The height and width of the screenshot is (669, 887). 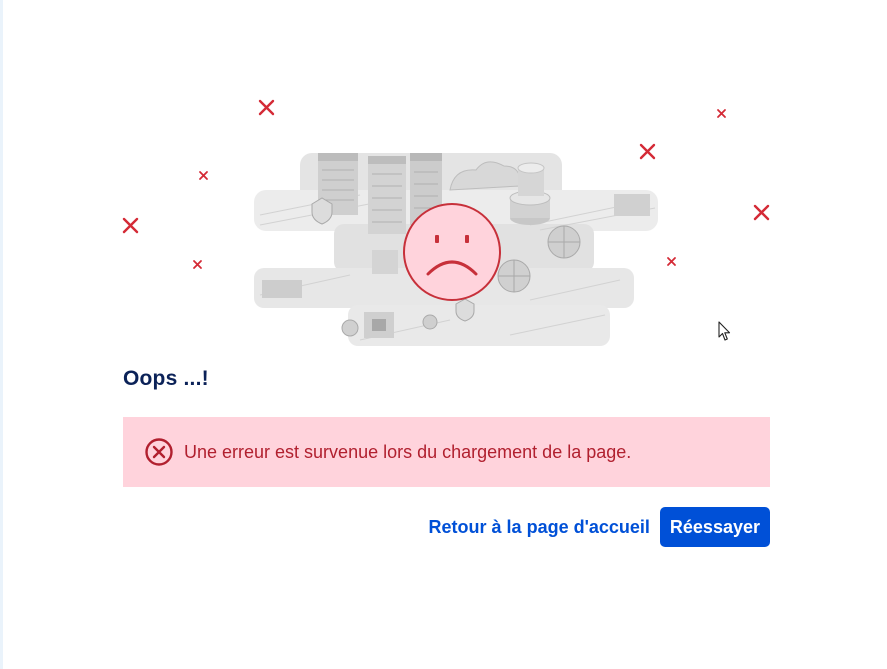 I want to click on mouse-pointer-icon, so click(x=724, y=331).